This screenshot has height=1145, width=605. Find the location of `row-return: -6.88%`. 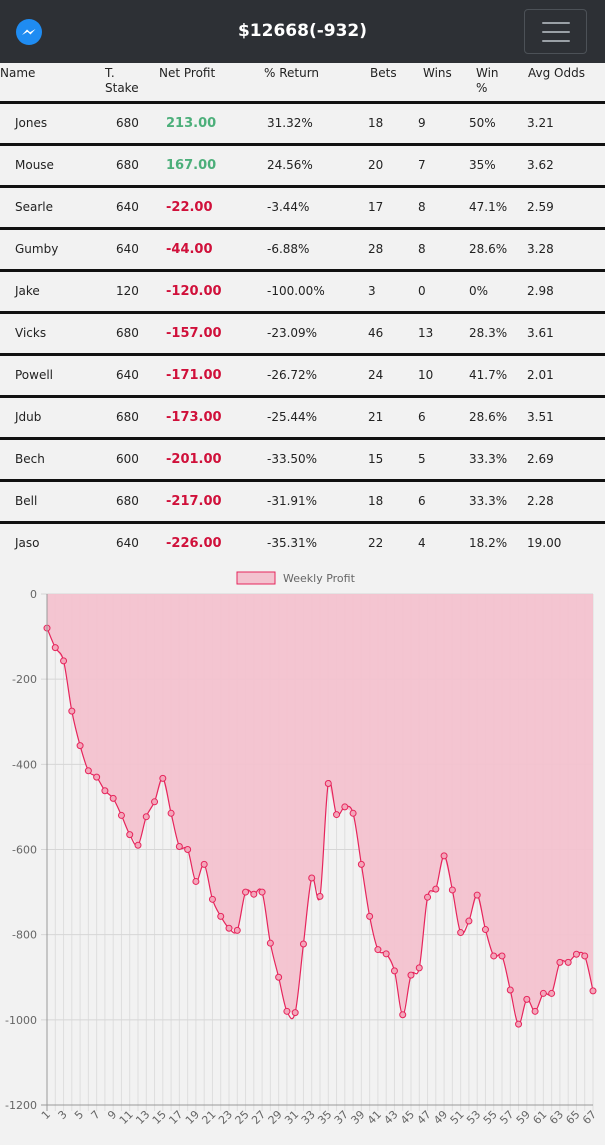

row-return: -6.88% is located at coordinates (288, 249).